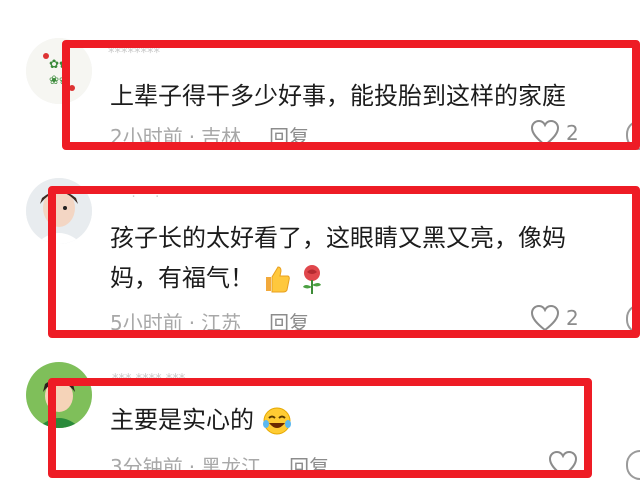 The width and height of the screenshot is (640, 480). I want to click on comment-location: 江苏, so click(221, 323).